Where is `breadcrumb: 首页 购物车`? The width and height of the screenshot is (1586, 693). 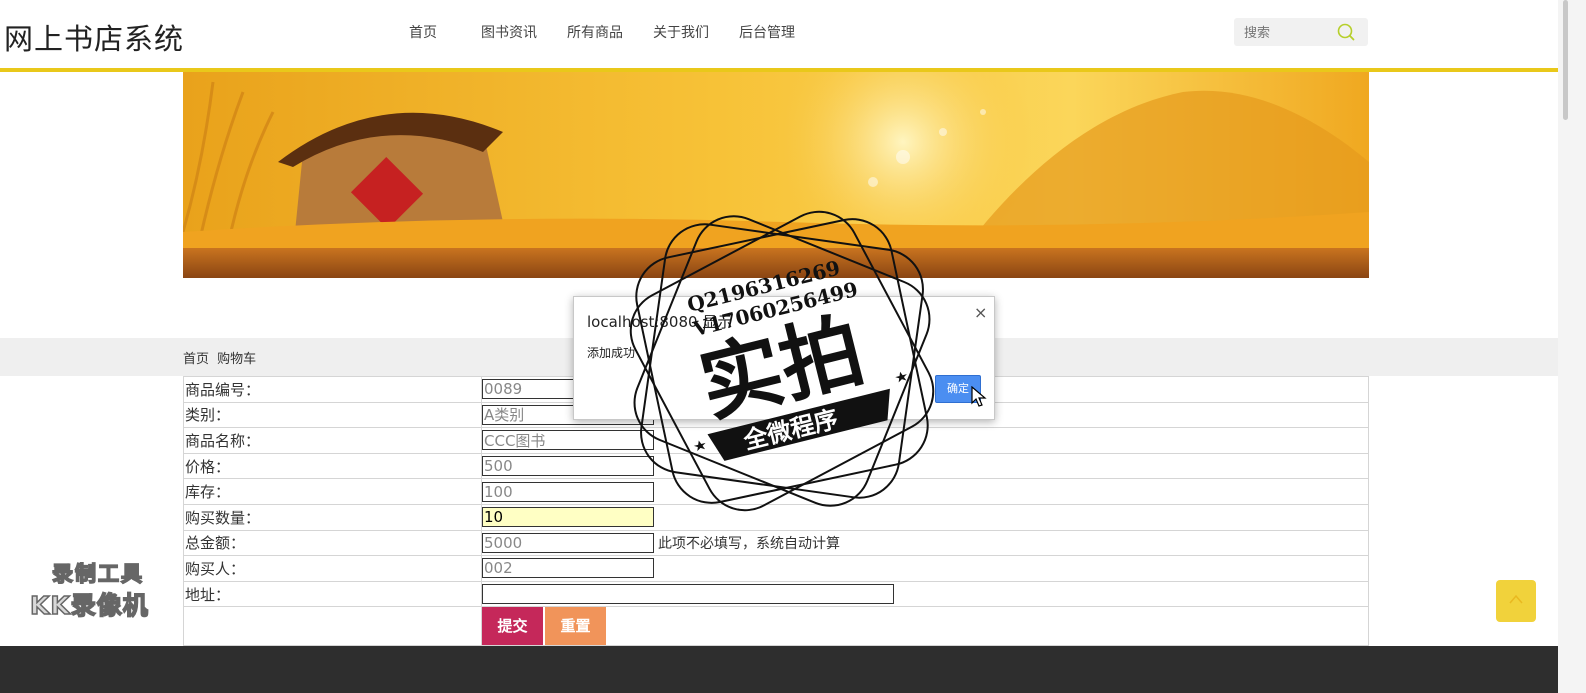 breadcrumb: 首页 购物车 is located at coordinates (221, 357).